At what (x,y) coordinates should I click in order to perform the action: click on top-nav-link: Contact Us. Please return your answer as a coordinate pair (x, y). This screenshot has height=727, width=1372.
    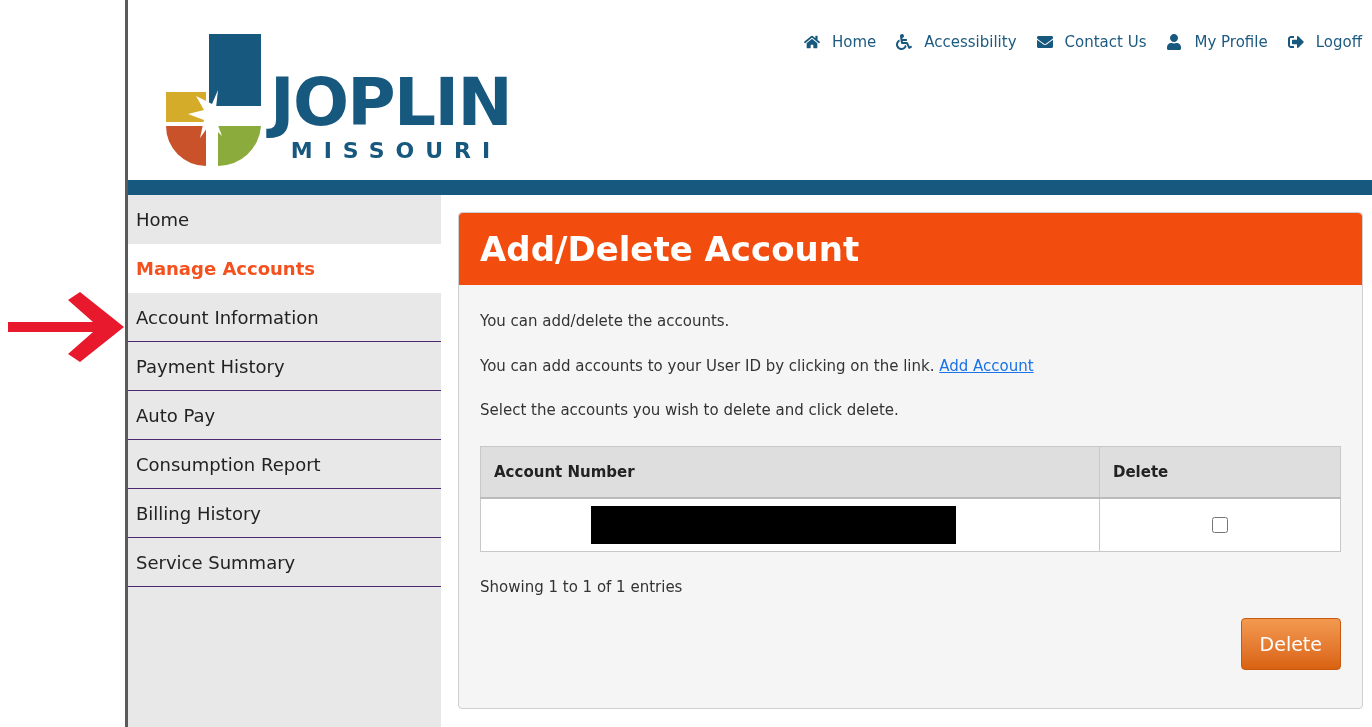
    Looking at the image, I should click on (1091, 42).